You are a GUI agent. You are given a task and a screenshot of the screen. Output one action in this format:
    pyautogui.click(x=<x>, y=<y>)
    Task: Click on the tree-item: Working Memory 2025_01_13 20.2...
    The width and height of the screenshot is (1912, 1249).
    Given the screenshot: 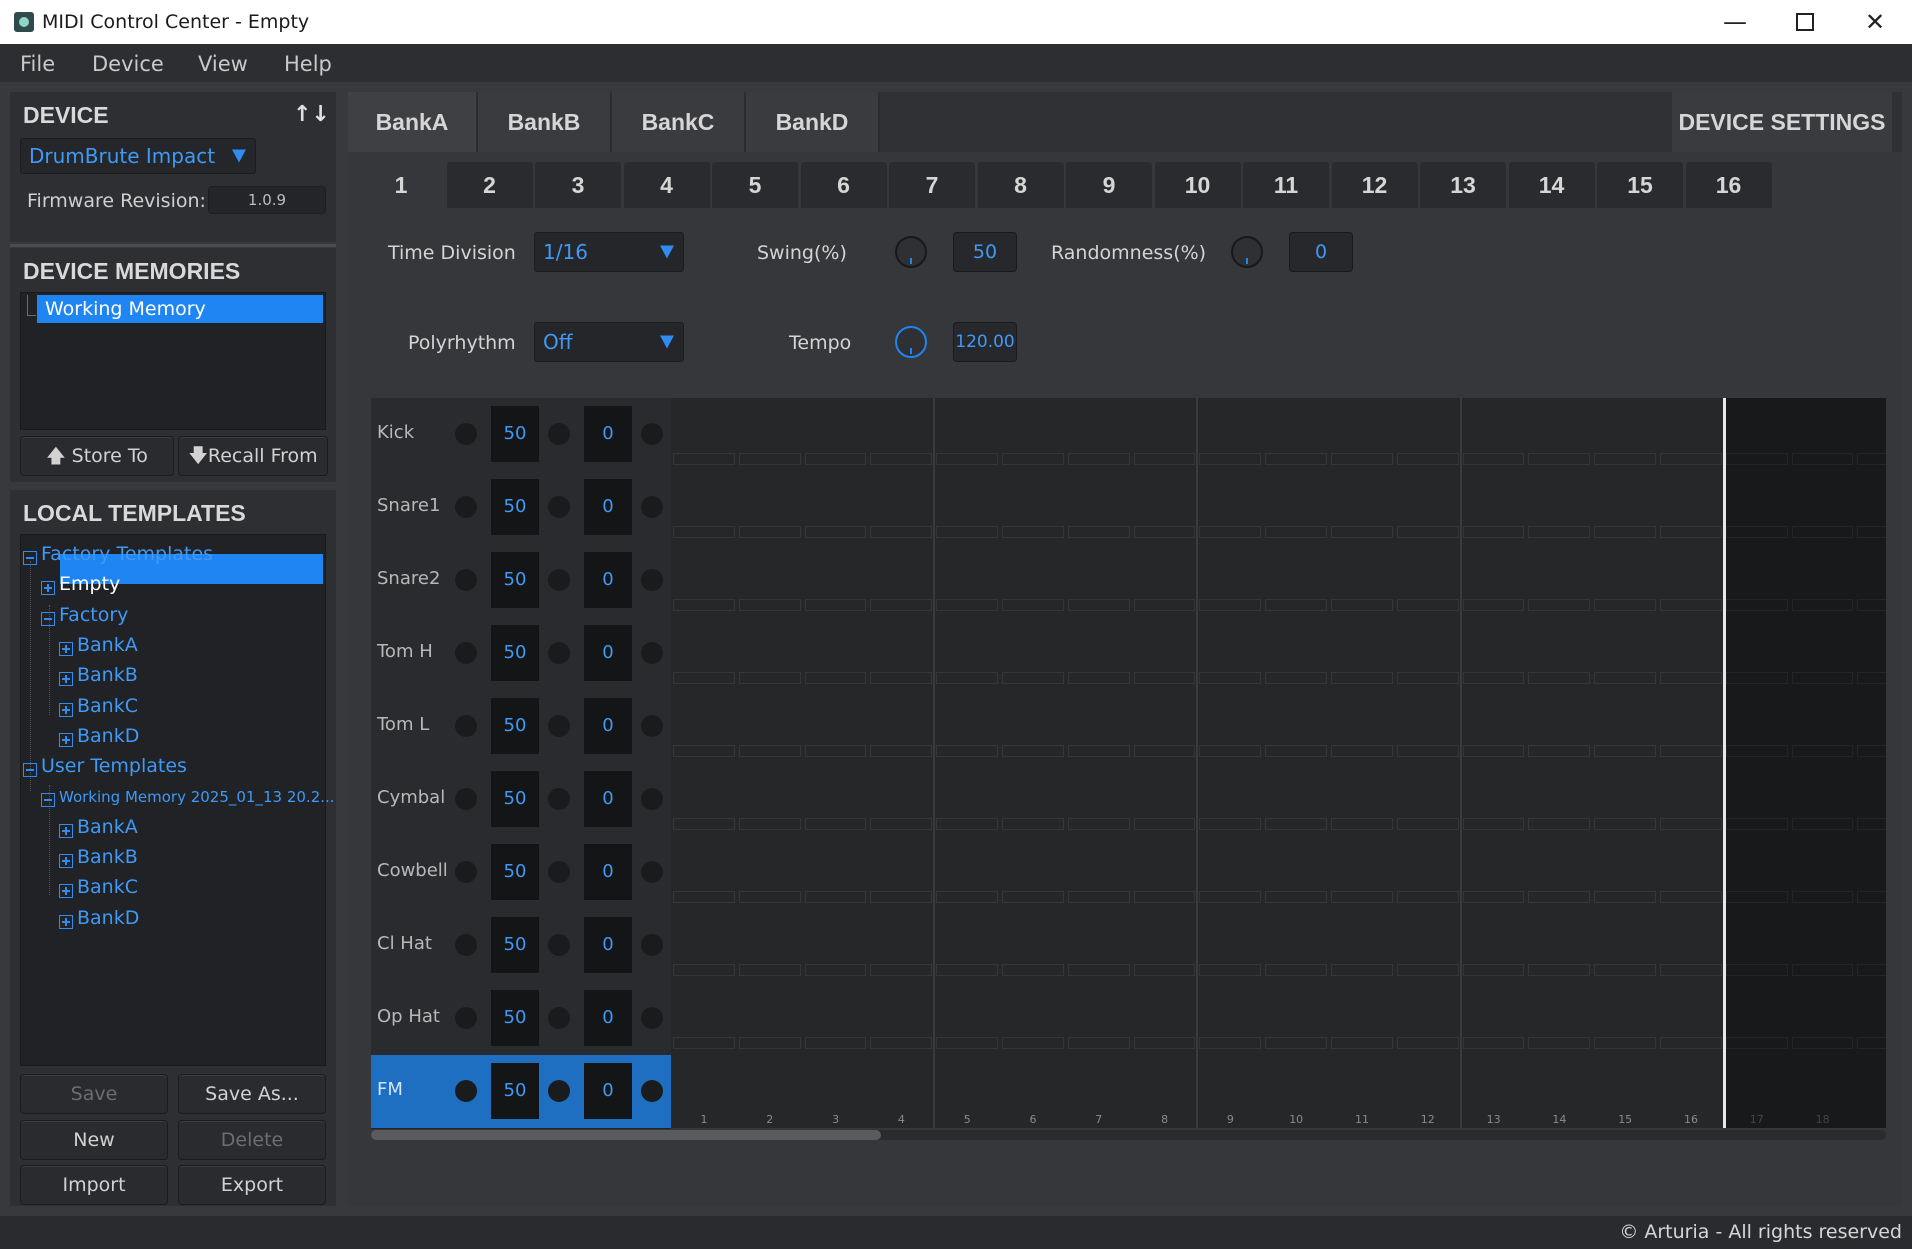 What is the action you would take?
    pyautogui.click(x=197, y=797)
    